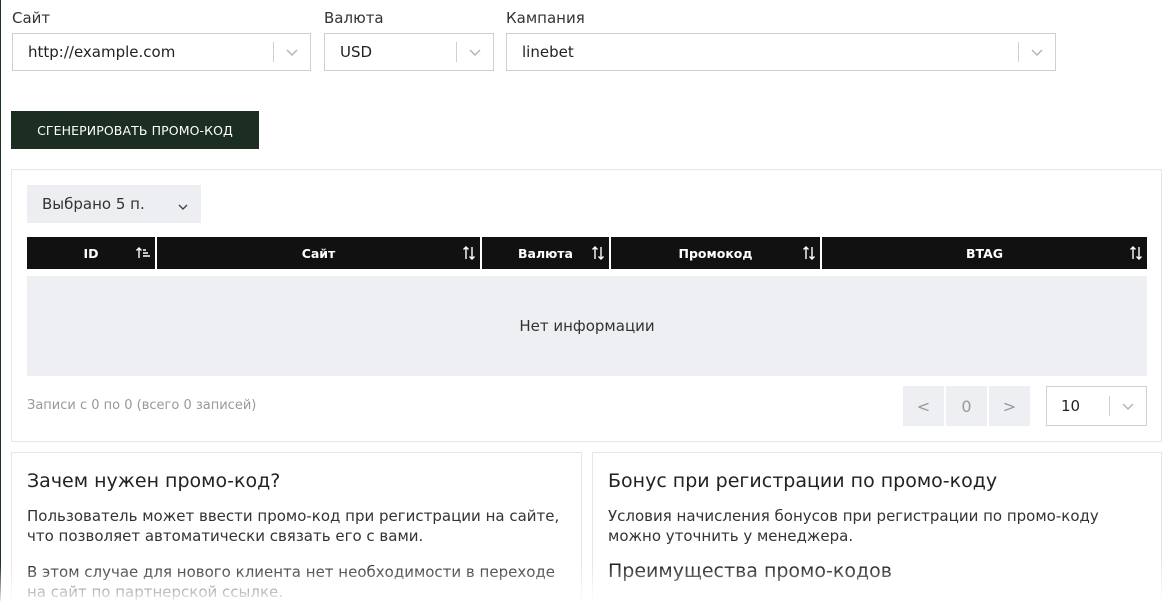 This screenshot has width=1163, height=601. What do you see at coordinates (545, 18) in the screenshot?
I see `campaign-label: Кампания` at bounding box center [545, 18].